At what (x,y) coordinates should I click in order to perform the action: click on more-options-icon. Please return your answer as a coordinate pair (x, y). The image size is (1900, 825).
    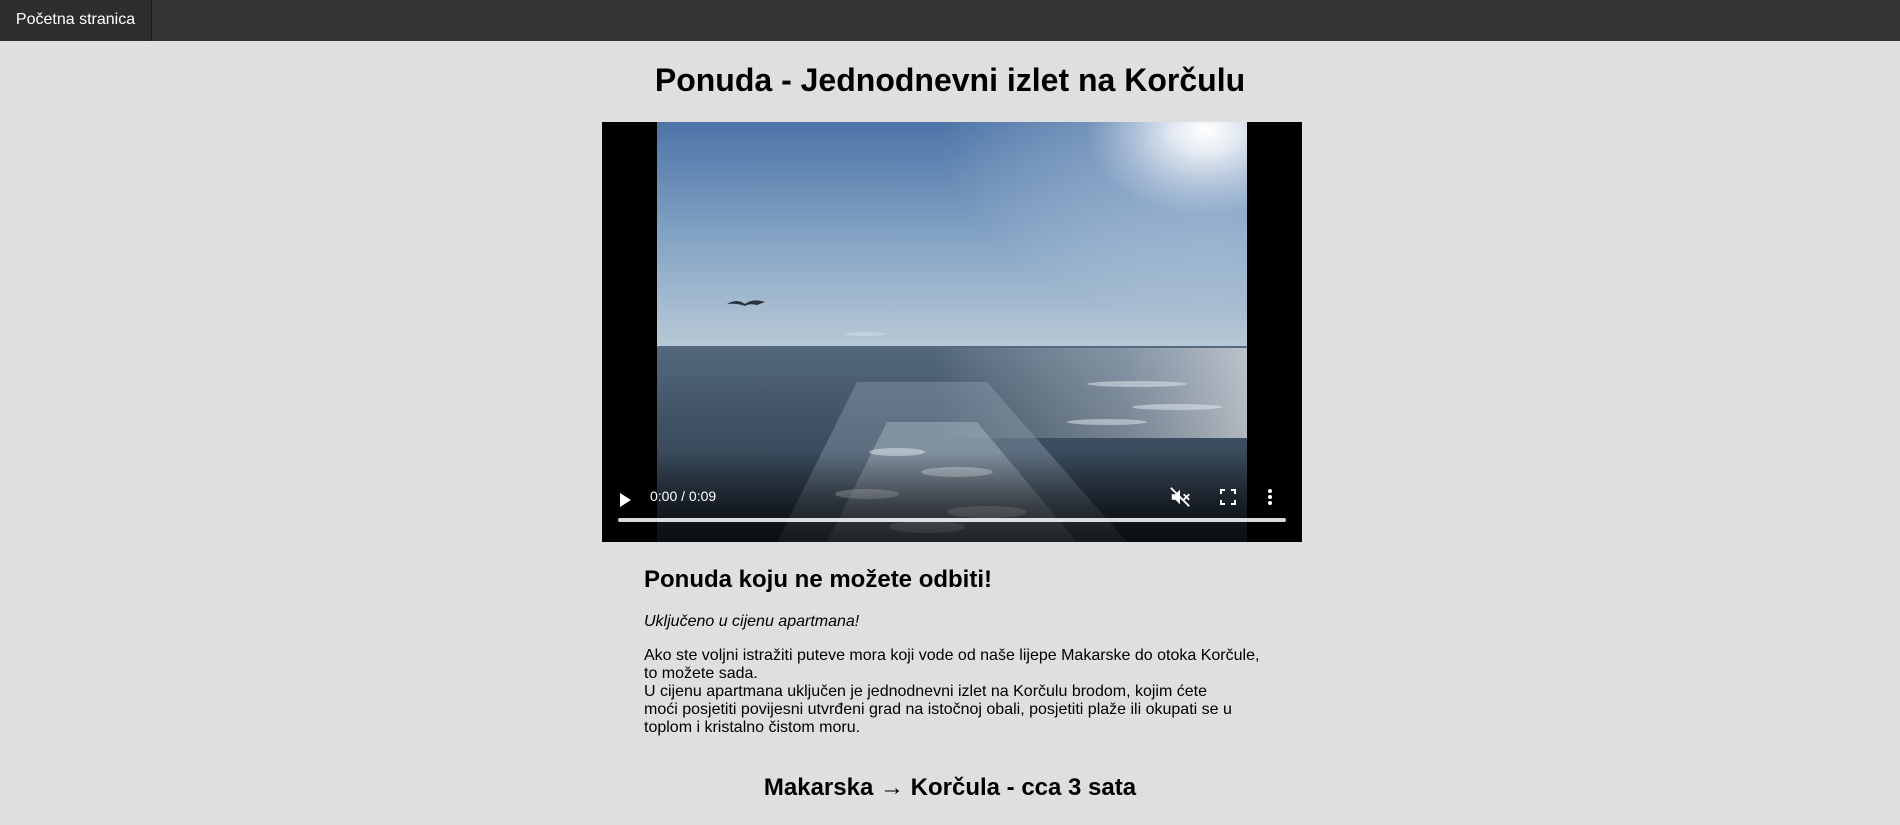
    Looking at the image, I should click on (1270, 497).